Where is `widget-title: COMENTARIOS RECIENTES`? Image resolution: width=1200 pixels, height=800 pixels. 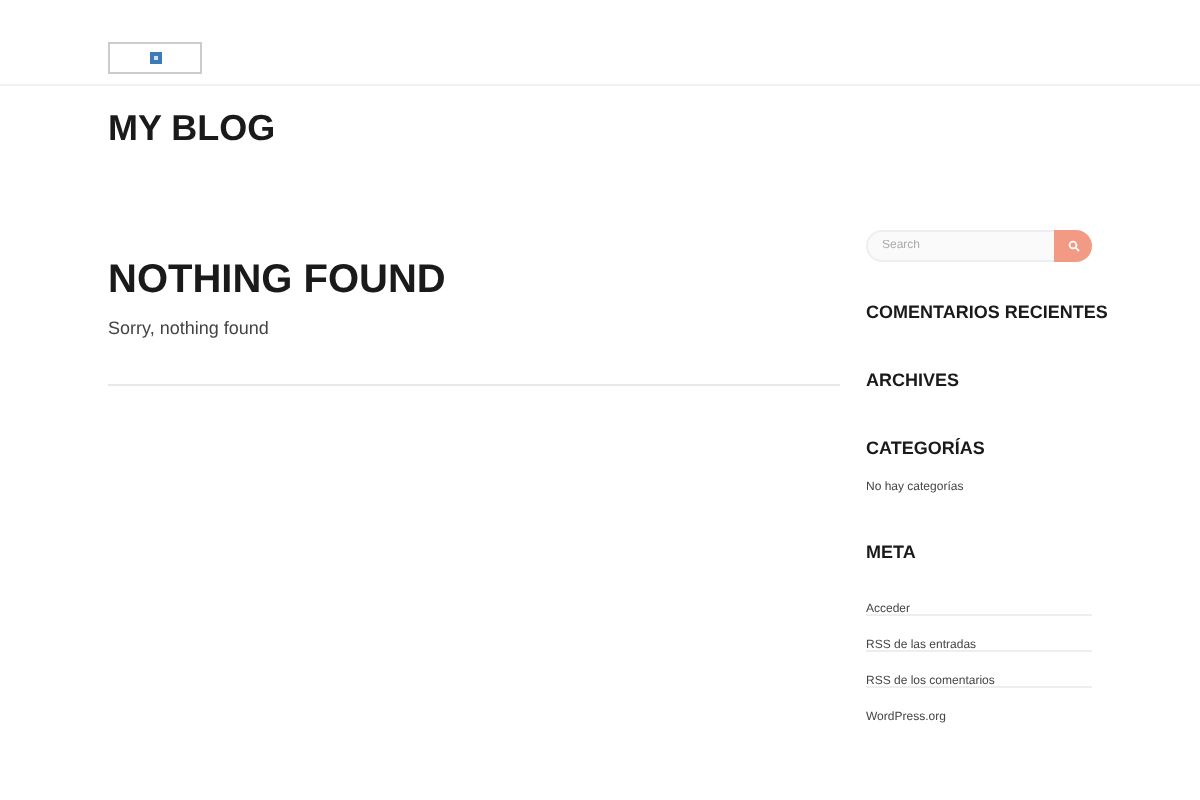 widget-title: COMENTARIOS RECIENTES is located at coordinates (987, 312).